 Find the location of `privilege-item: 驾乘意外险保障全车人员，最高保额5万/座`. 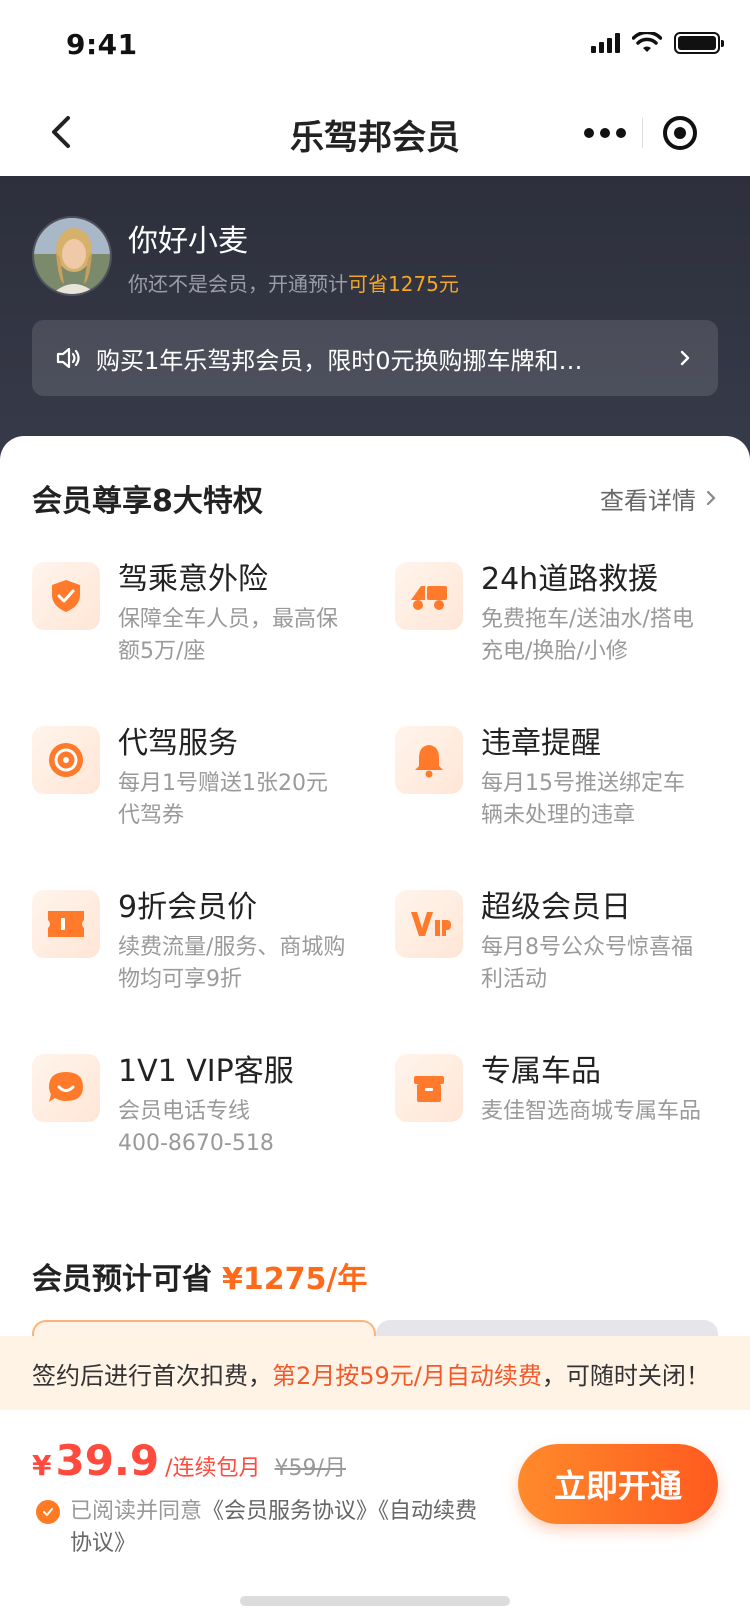

privilege-item: 驾乘意外险保障全车人员，最高保额5万/座 is located at coordinates (213, 644).